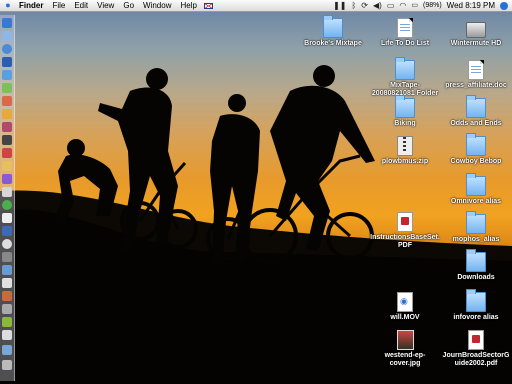 The width and height of the screenshot is (512, 384). What do you see at coordinates (339, 5) in the screenshot?
I see `pause-icon: ❚❚` at bounding box center [339, 5].